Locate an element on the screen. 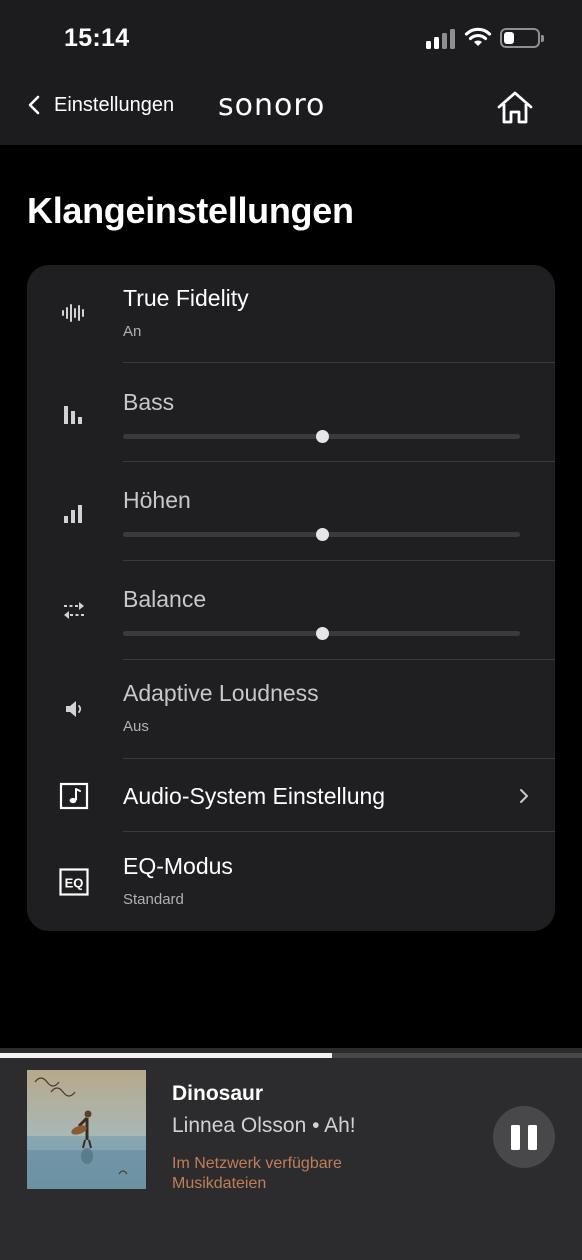 Image resolution: width=582 pixels, height=1260 pixels. music-note-icon is located at coordinates (74, 796).